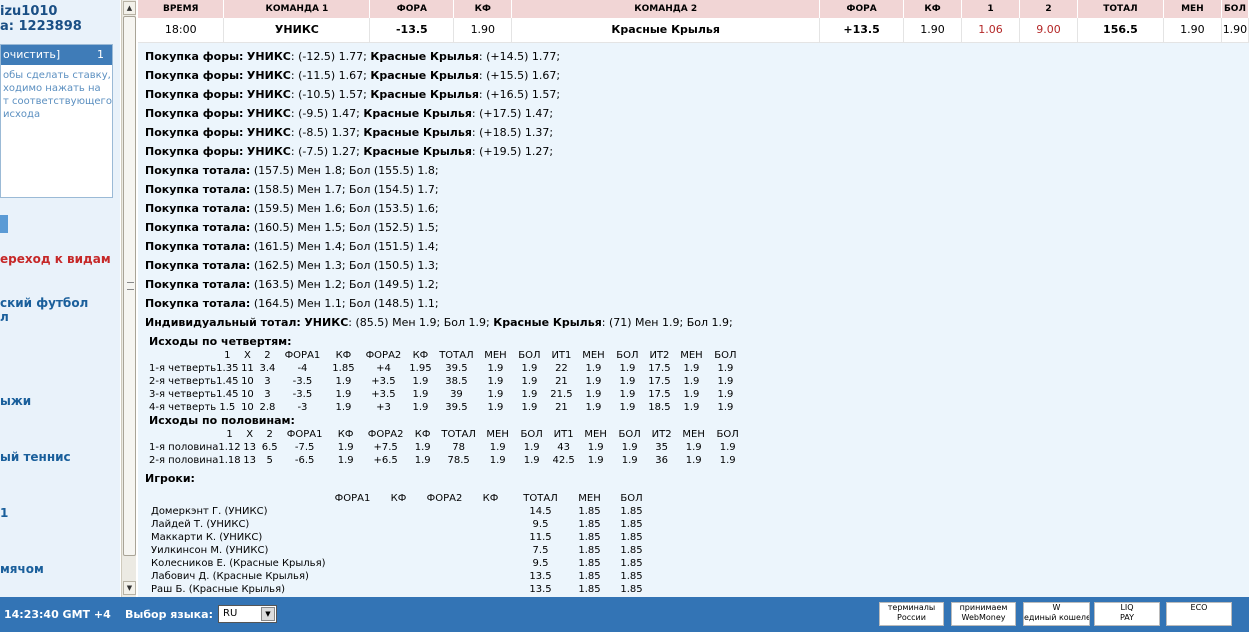 This screenshot has width=1249, height=632. What do you see at coordinates (541, 589) in the screenshot?
I see `grid-cell: 13.5` at bounding box center [541, 589].